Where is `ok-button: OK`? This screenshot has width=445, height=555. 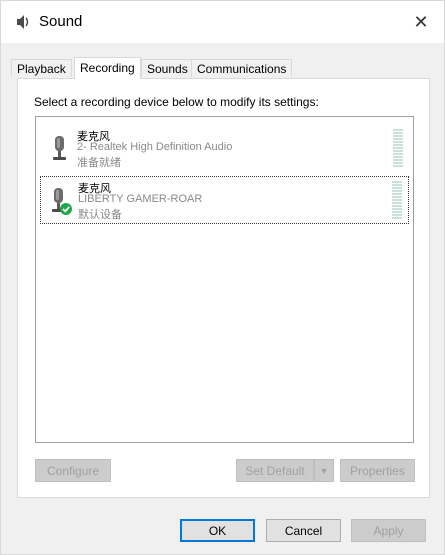 ok-button: OK is located at coordinates (217, 530).